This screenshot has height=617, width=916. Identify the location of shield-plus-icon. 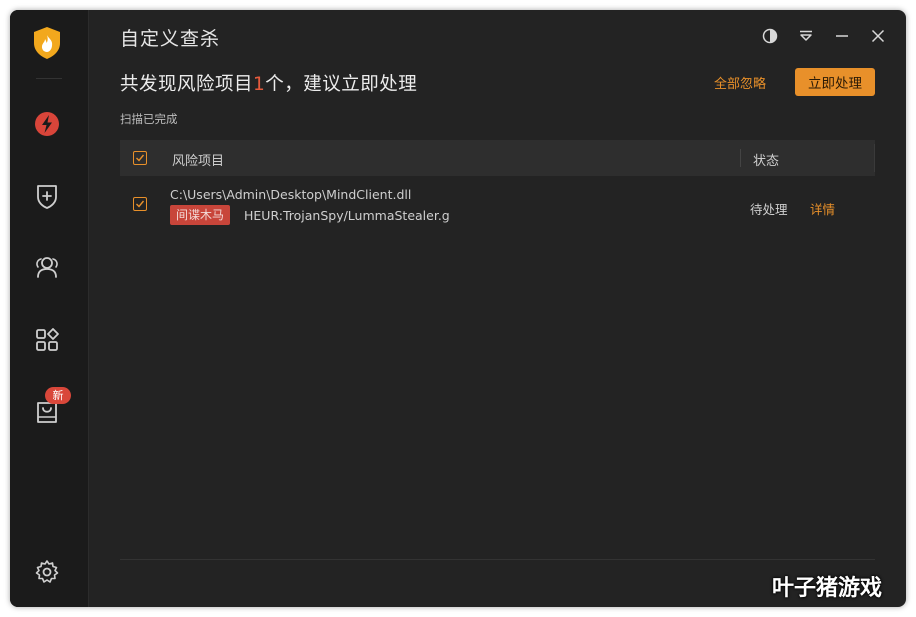
(47, 197).